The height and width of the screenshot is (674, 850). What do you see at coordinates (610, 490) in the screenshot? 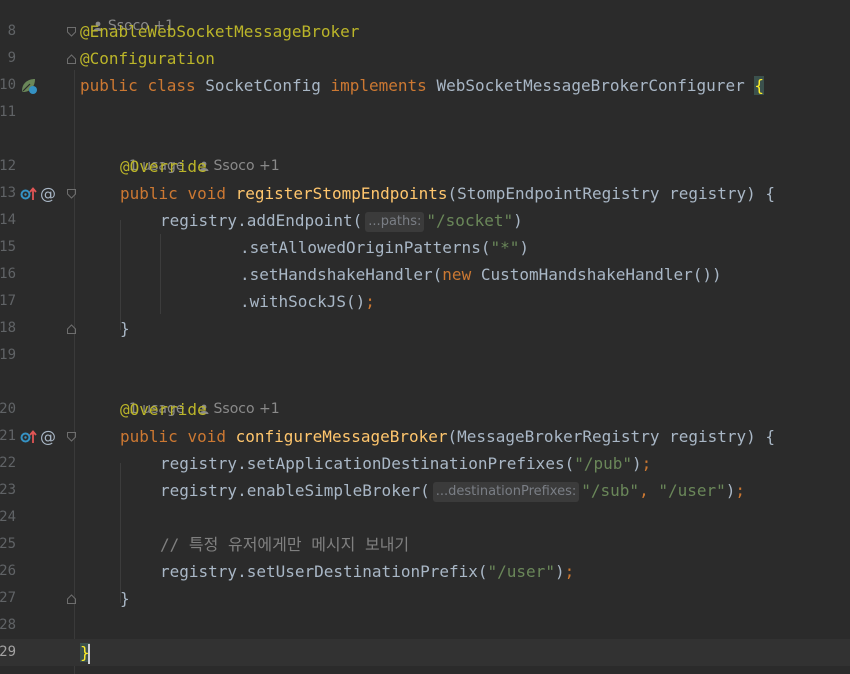
I see `string-literal: "/sub"` at bounding box center [610, 490].